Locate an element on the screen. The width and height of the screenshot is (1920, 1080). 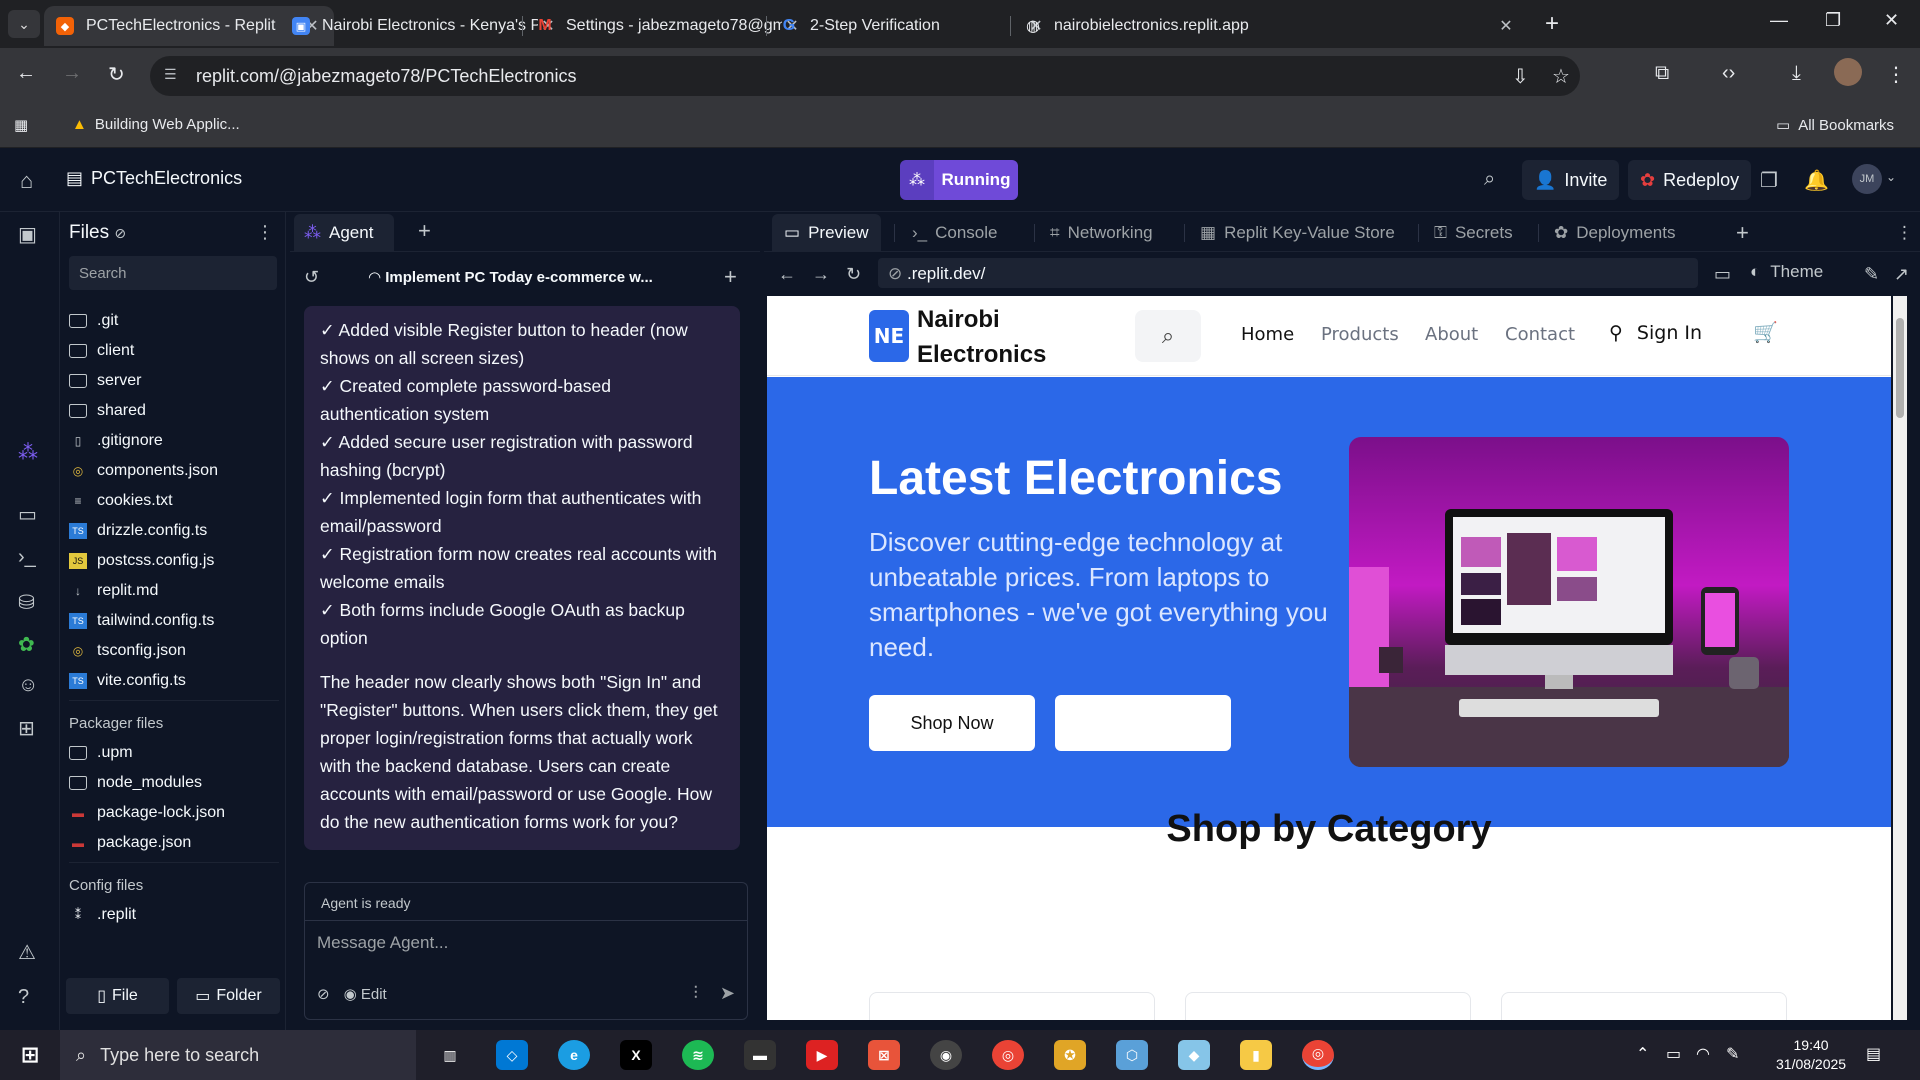
extensions-icon: ⧉ is located at coordinates (1662, 73).